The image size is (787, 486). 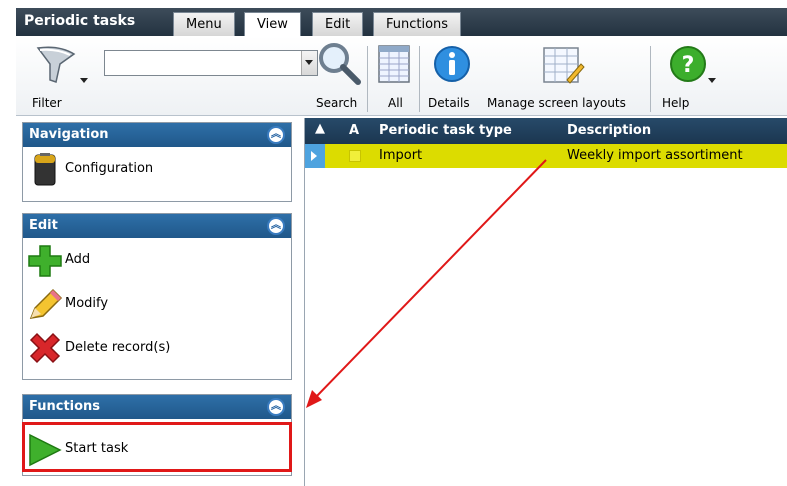 I want to click on search-icon, so click(x=340, y=64).